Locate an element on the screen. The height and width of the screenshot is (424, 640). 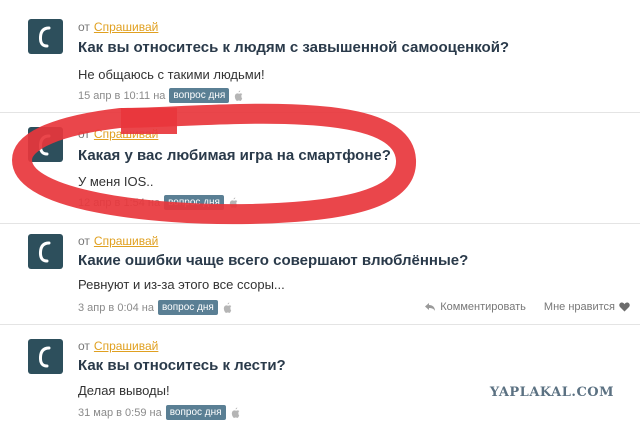
comment-label: Комментировать is located at coordinates (483, 307).